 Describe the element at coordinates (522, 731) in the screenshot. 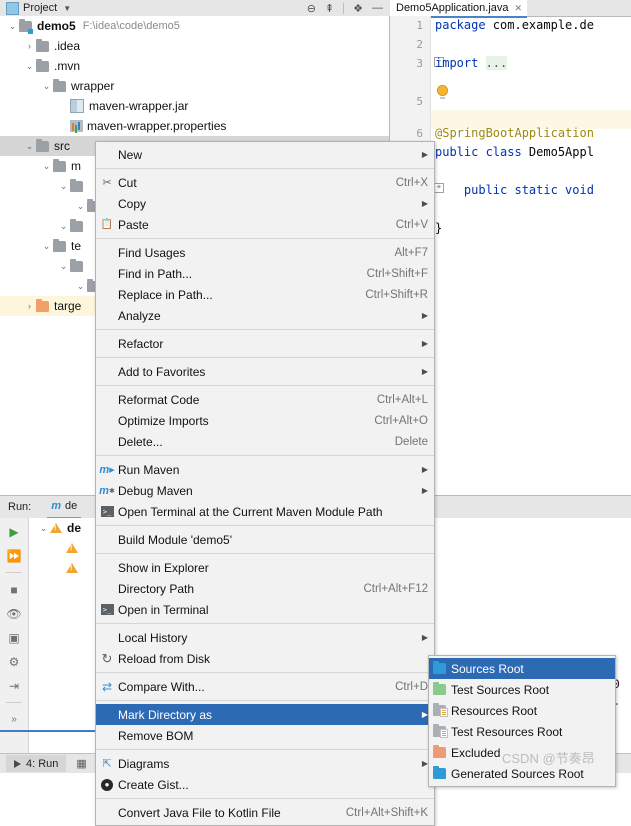

I see `submenu-item-test-resources-root: Test Resources Root` at that location.